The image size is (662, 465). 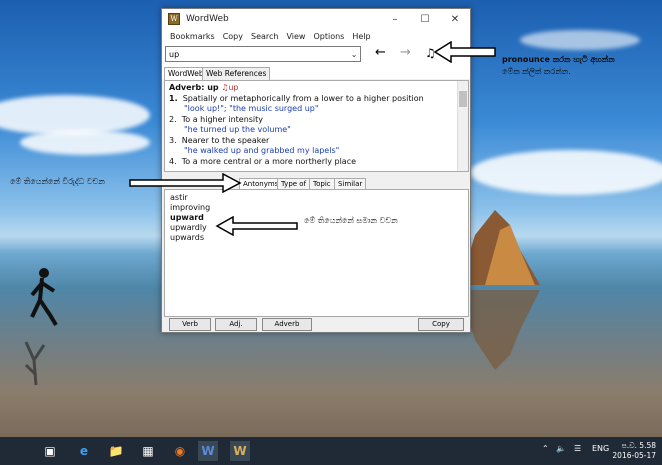 What do you see at coordinates (361, 36) in the screenshot?
I see `menu-help: Help` at bounding box center [361, 36].